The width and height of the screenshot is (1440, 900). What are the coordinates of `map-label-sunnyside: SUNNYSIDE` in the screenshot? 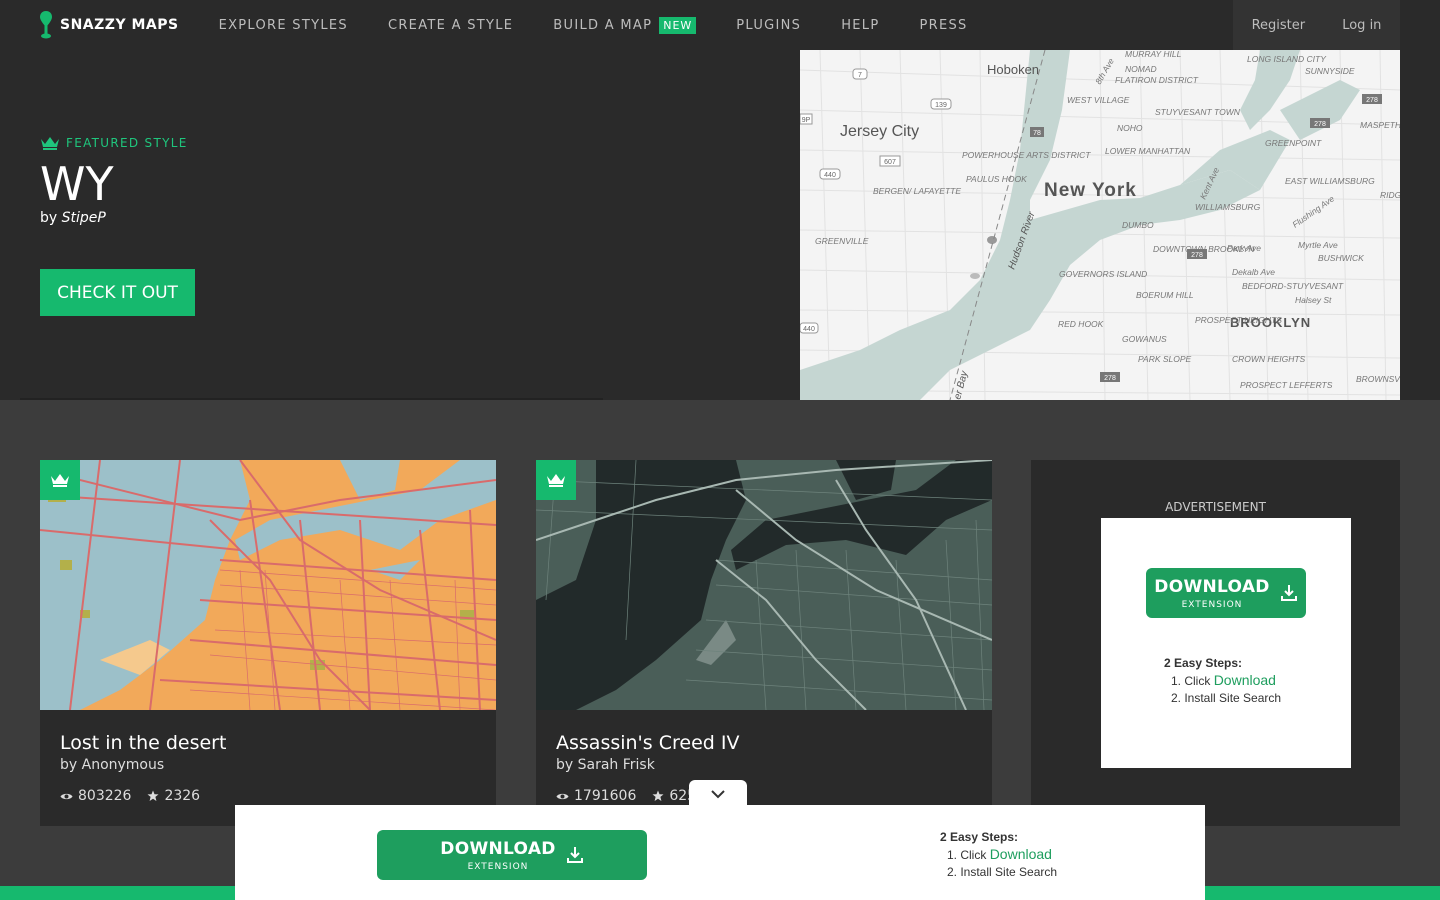 It's located at (1330, 71).